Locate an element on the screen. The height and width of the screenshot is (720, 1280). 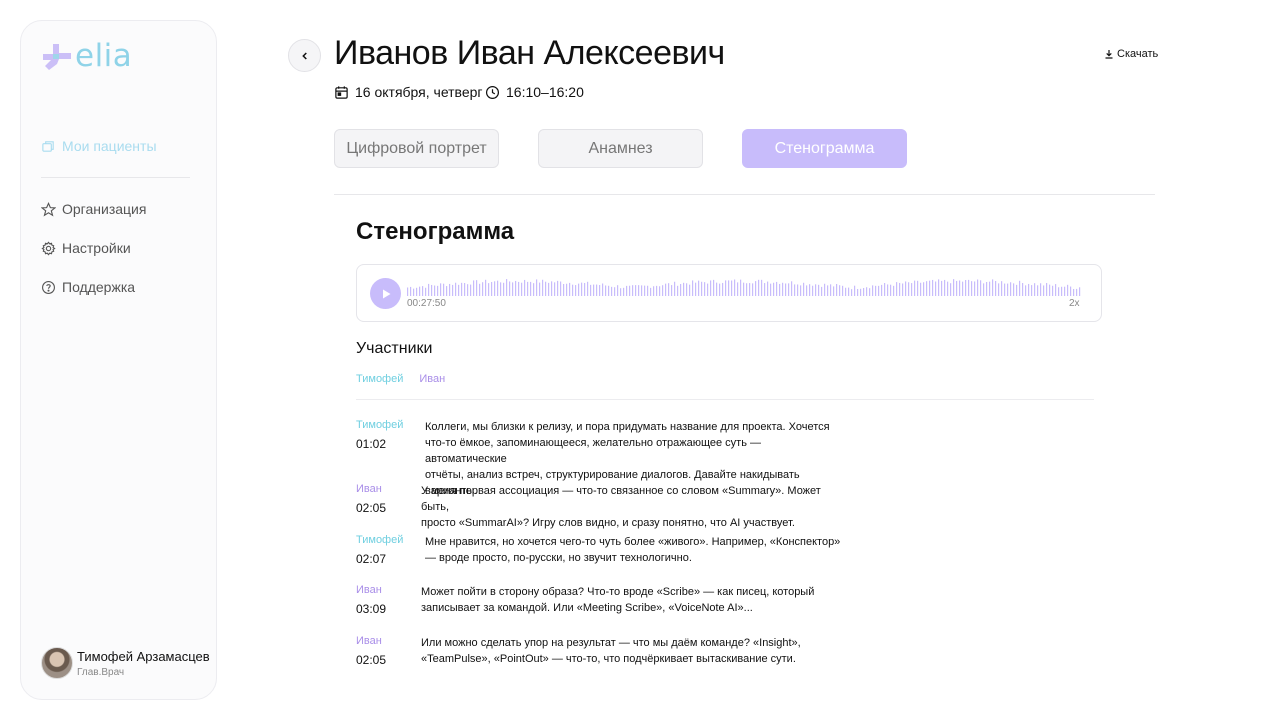
sidebar-item-support: Поддержка is located at coordinates (88, 287).